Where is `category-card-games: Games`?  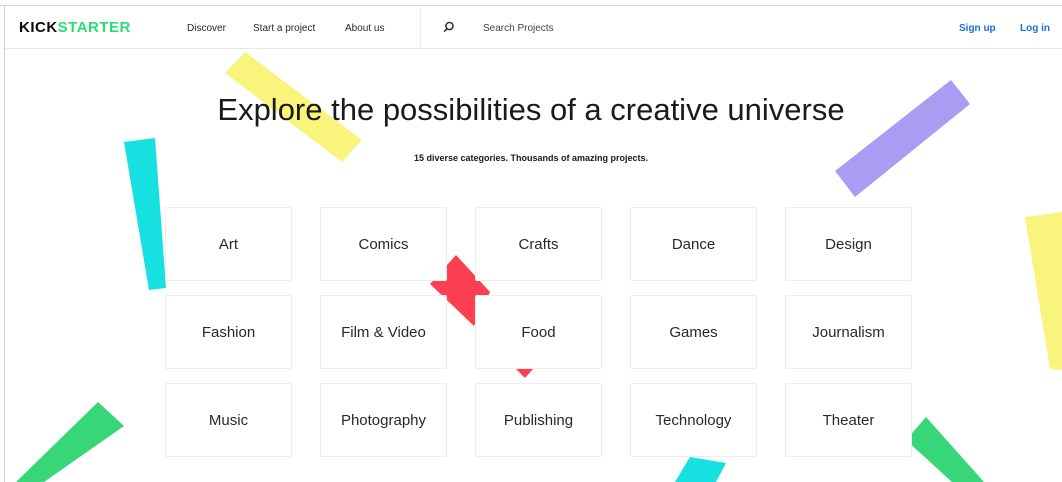
category-card-games: Games is located at coordinates (693, 332).